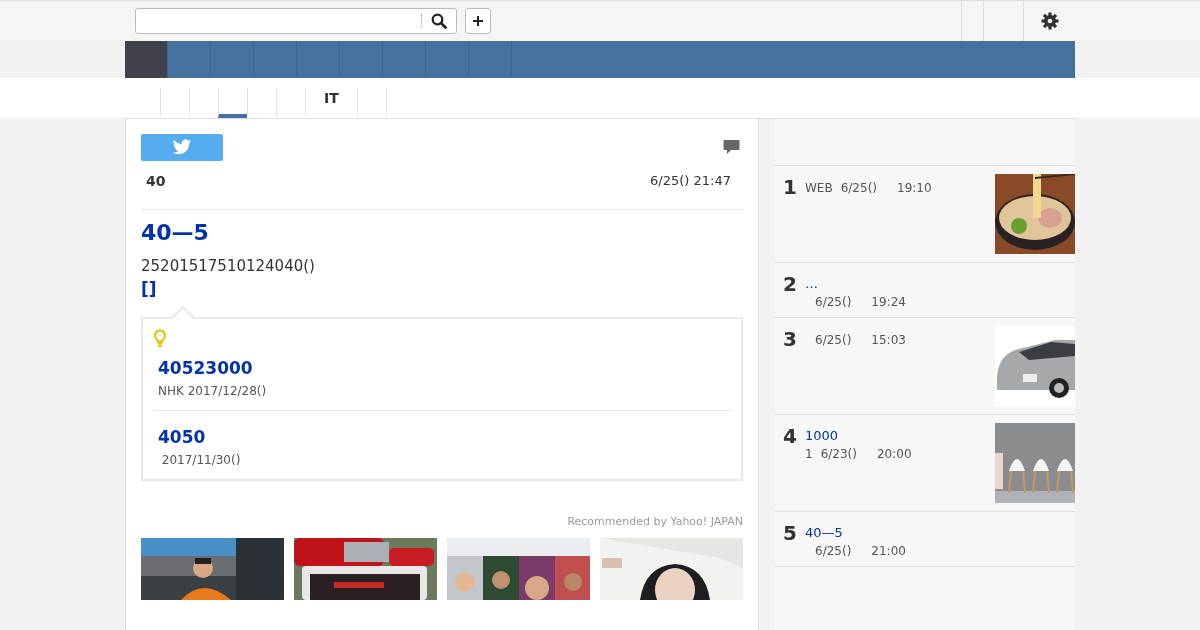 Image resolution: width=1200 pixels, height=630 pixels. What do you see at coordinates (175, 232) in the screenshot?
I see `headline: 40—5` at bounding box center [175, 232].